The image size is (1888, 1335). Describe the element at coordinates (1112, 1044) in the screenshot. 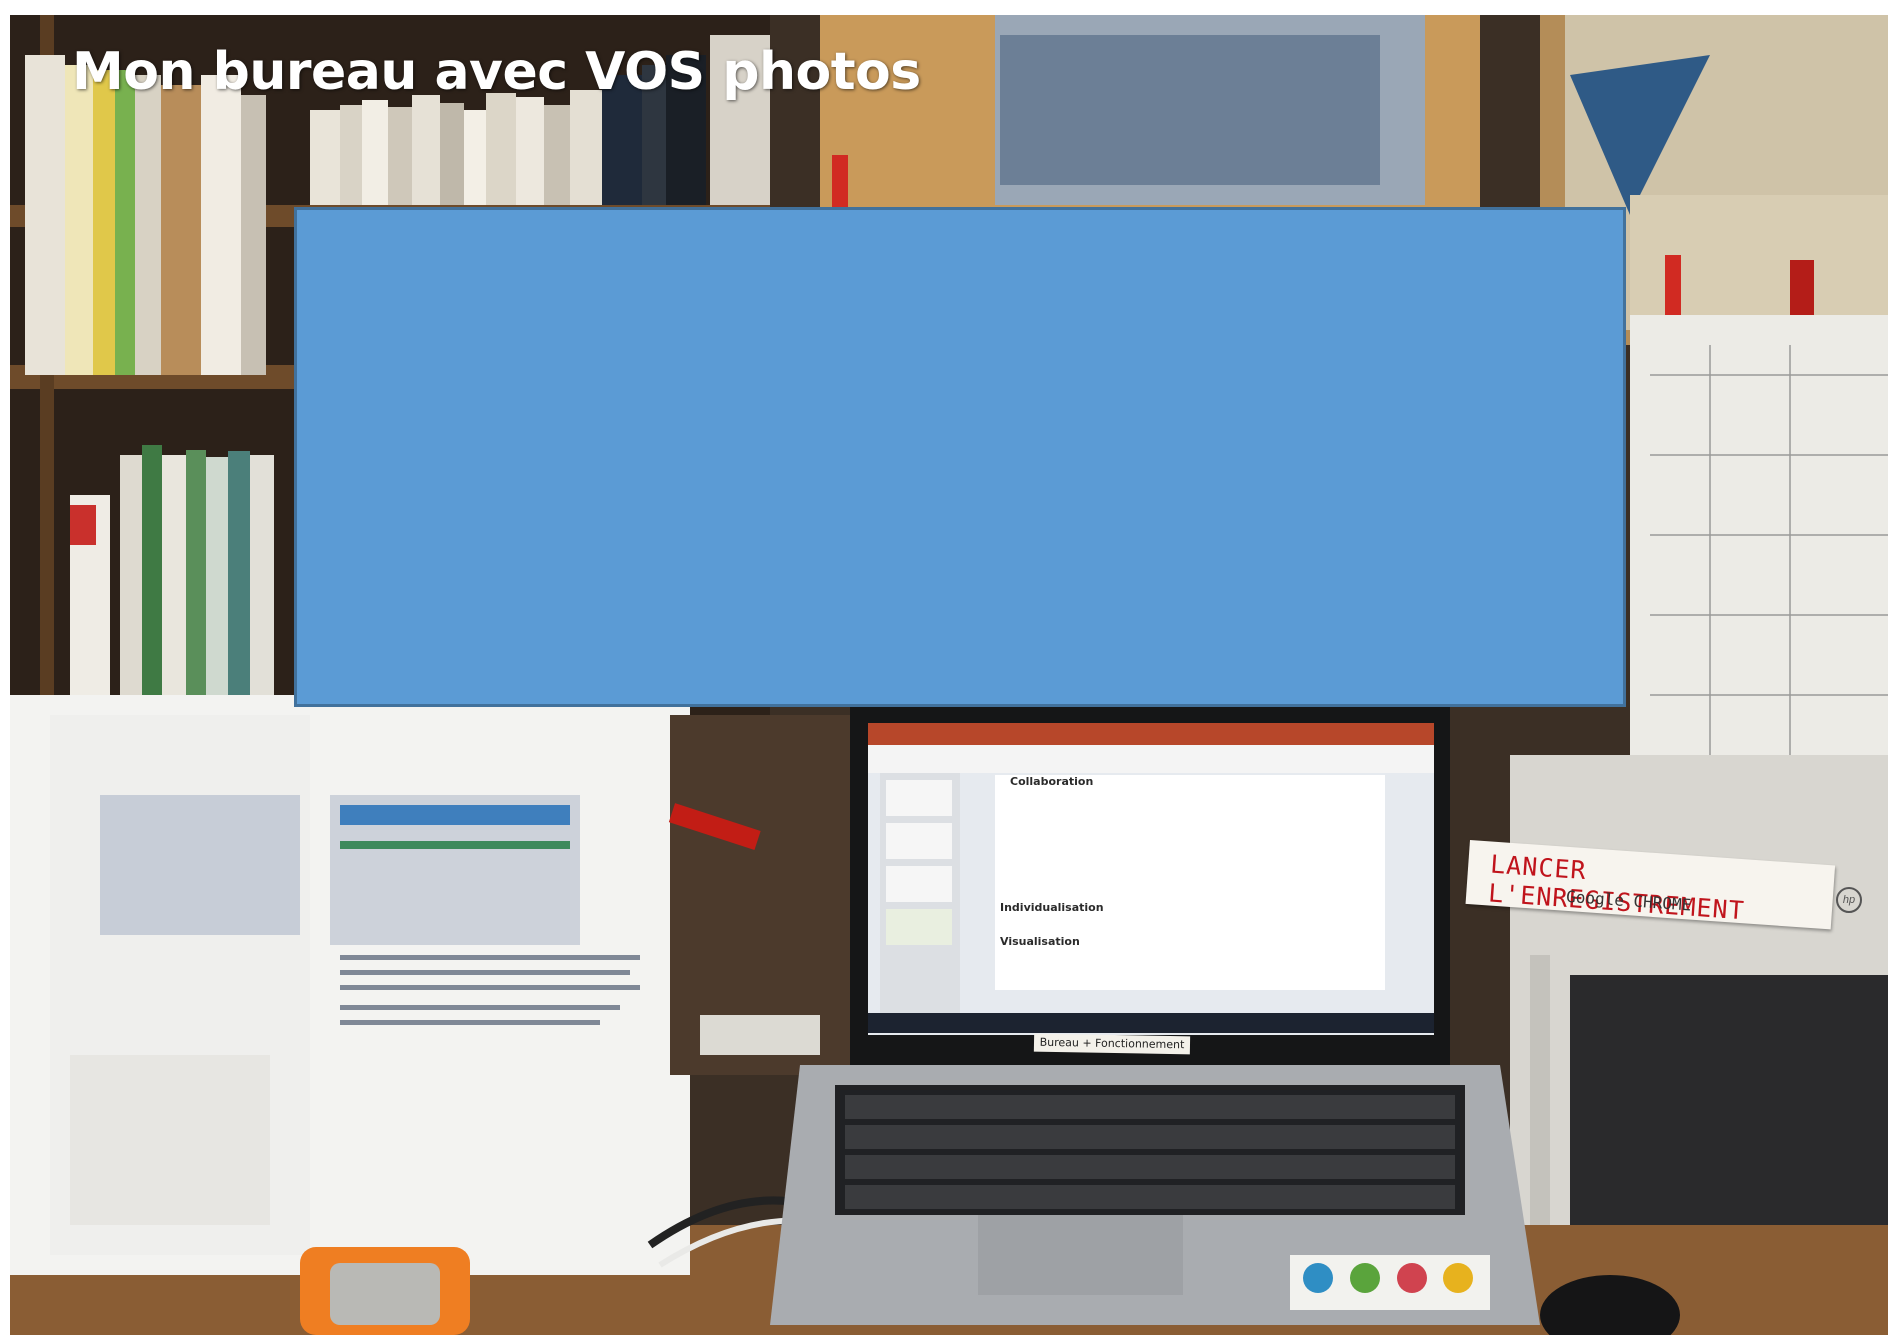

I see `laptop-label-note: Bureau + Fonctionnement` at that location.